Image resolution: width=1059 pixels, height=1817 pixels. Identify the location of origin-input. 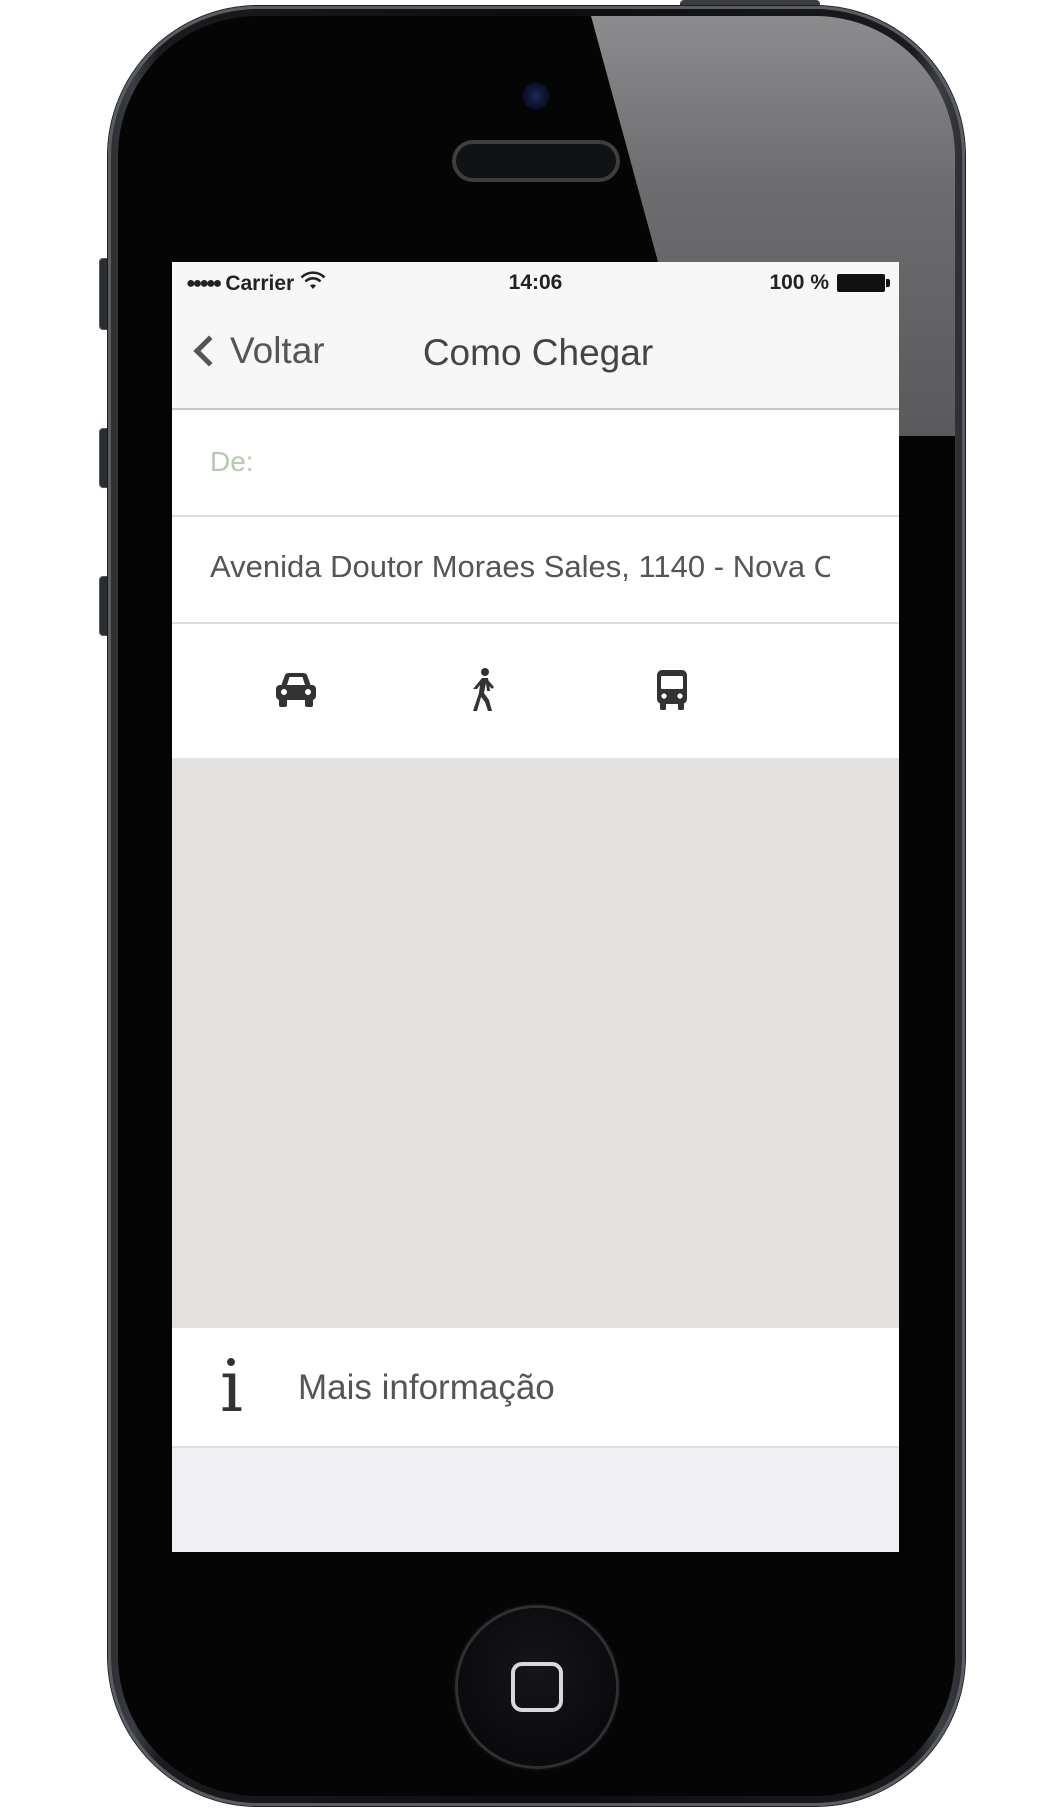
(530, 462).